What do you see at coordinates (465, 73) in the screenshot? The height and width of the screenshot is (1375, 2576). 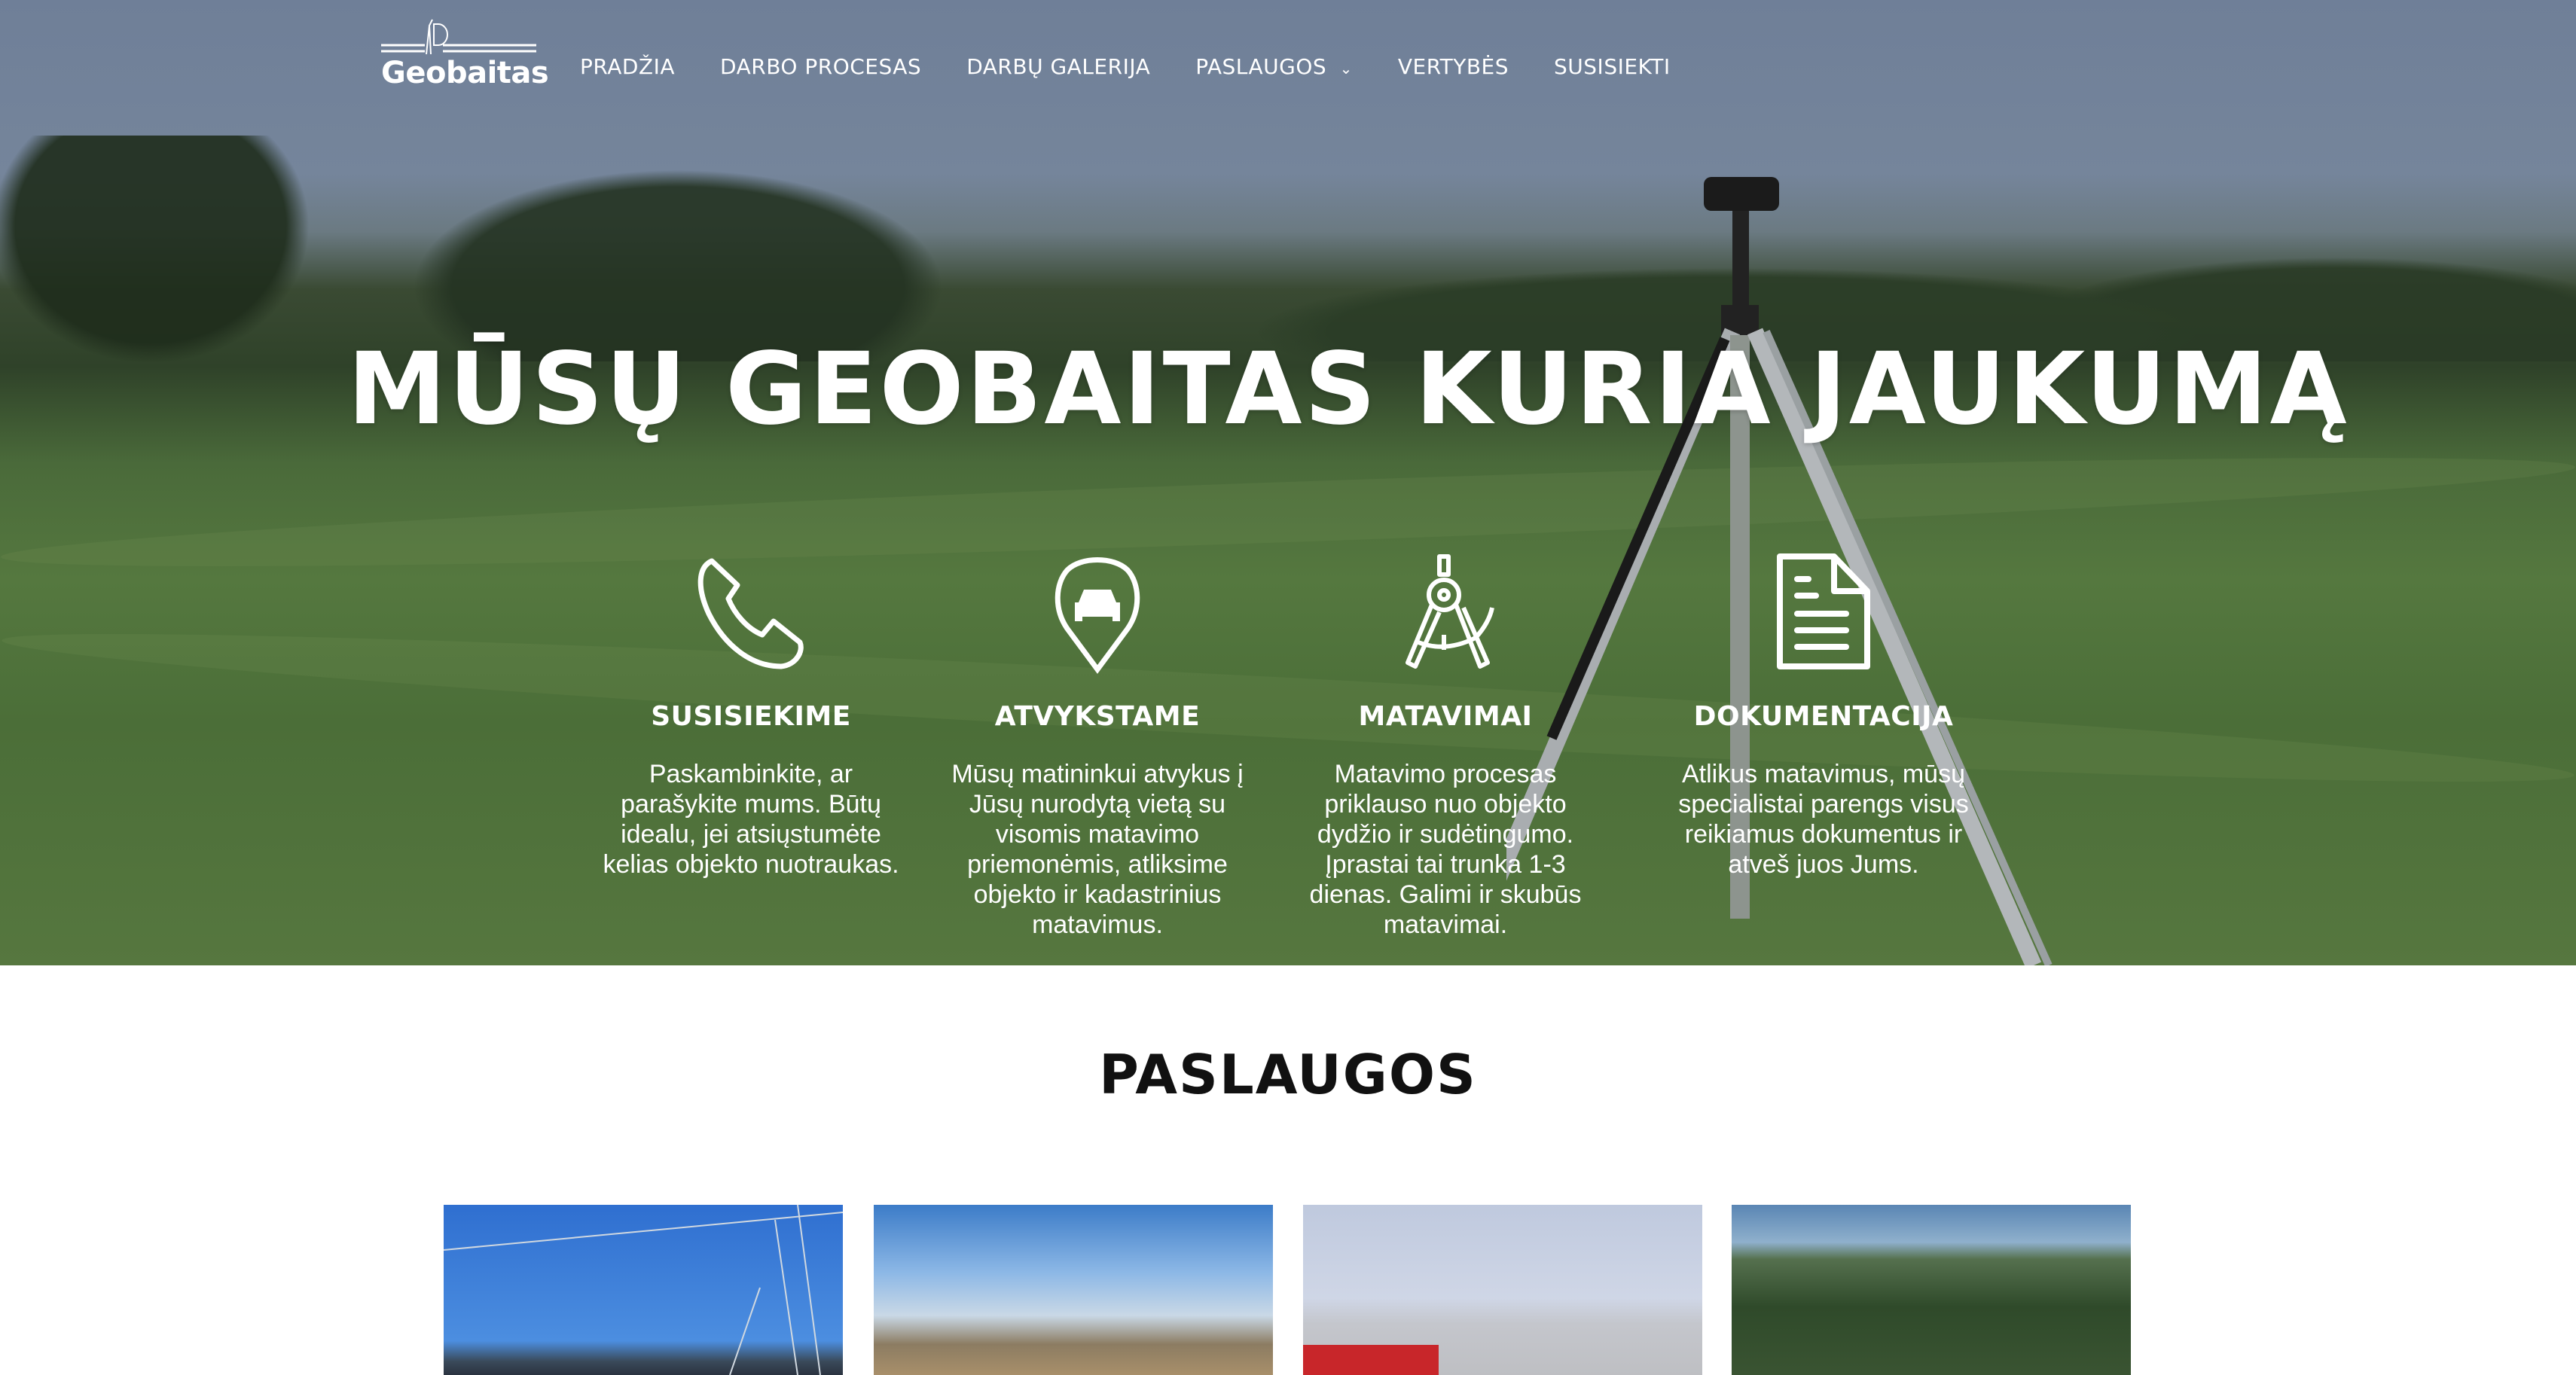 I see `logo-text: Geobaitas` at bounding box center [465, 73].